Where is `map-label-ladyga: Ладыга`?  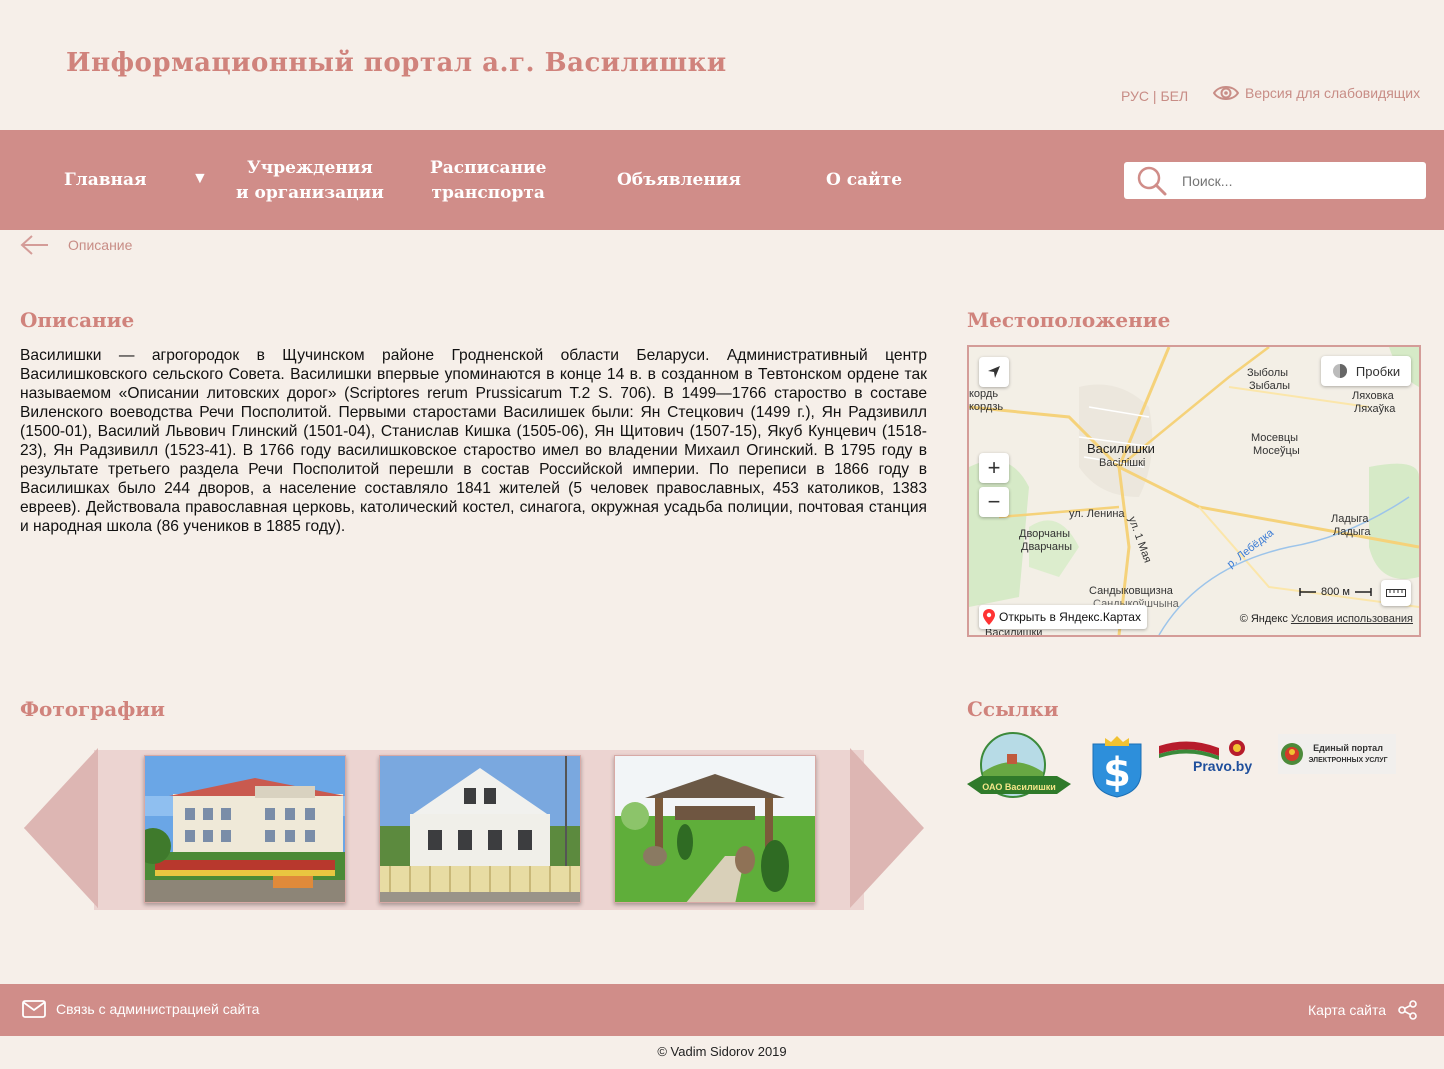
map-label-ladyga: Ладыга is located at coordinates (1350, 519).